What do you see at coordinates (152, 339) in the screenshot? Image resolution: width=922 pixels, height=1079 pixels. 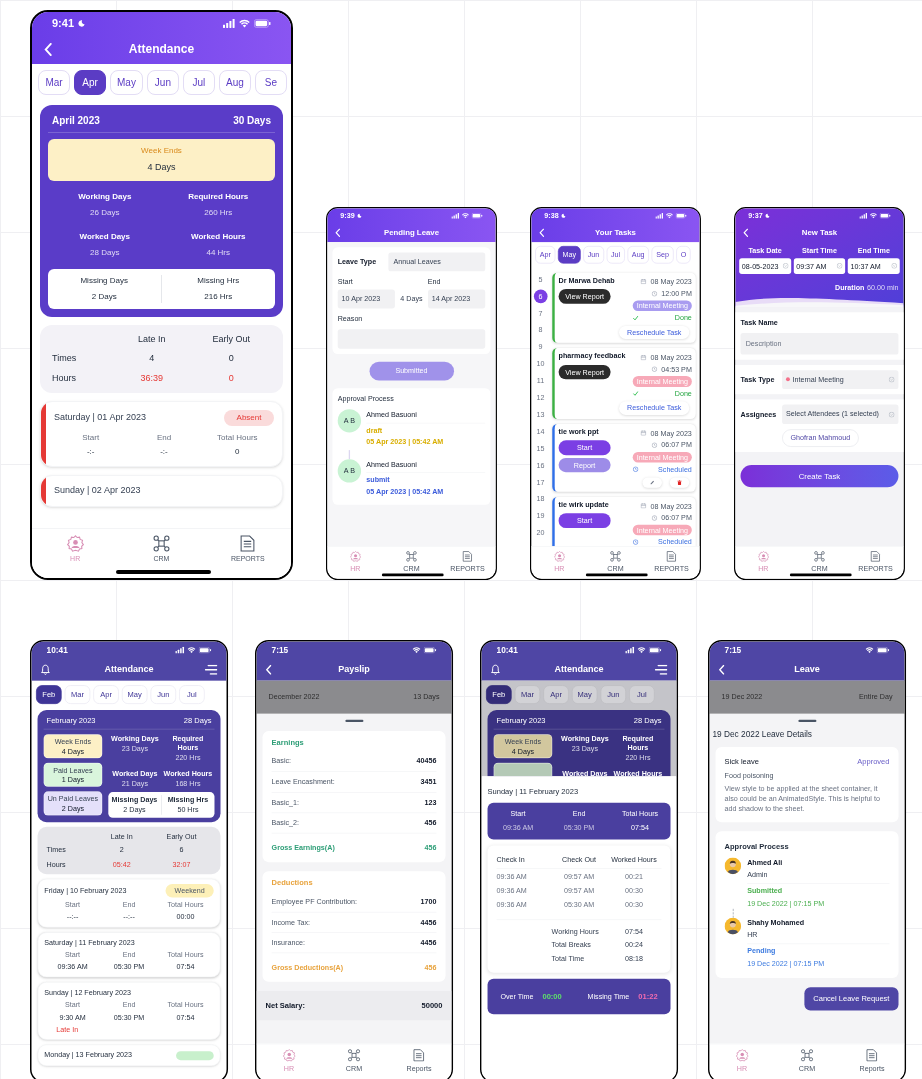 I see `column-header: Late In` at bounding box center [152, 339].